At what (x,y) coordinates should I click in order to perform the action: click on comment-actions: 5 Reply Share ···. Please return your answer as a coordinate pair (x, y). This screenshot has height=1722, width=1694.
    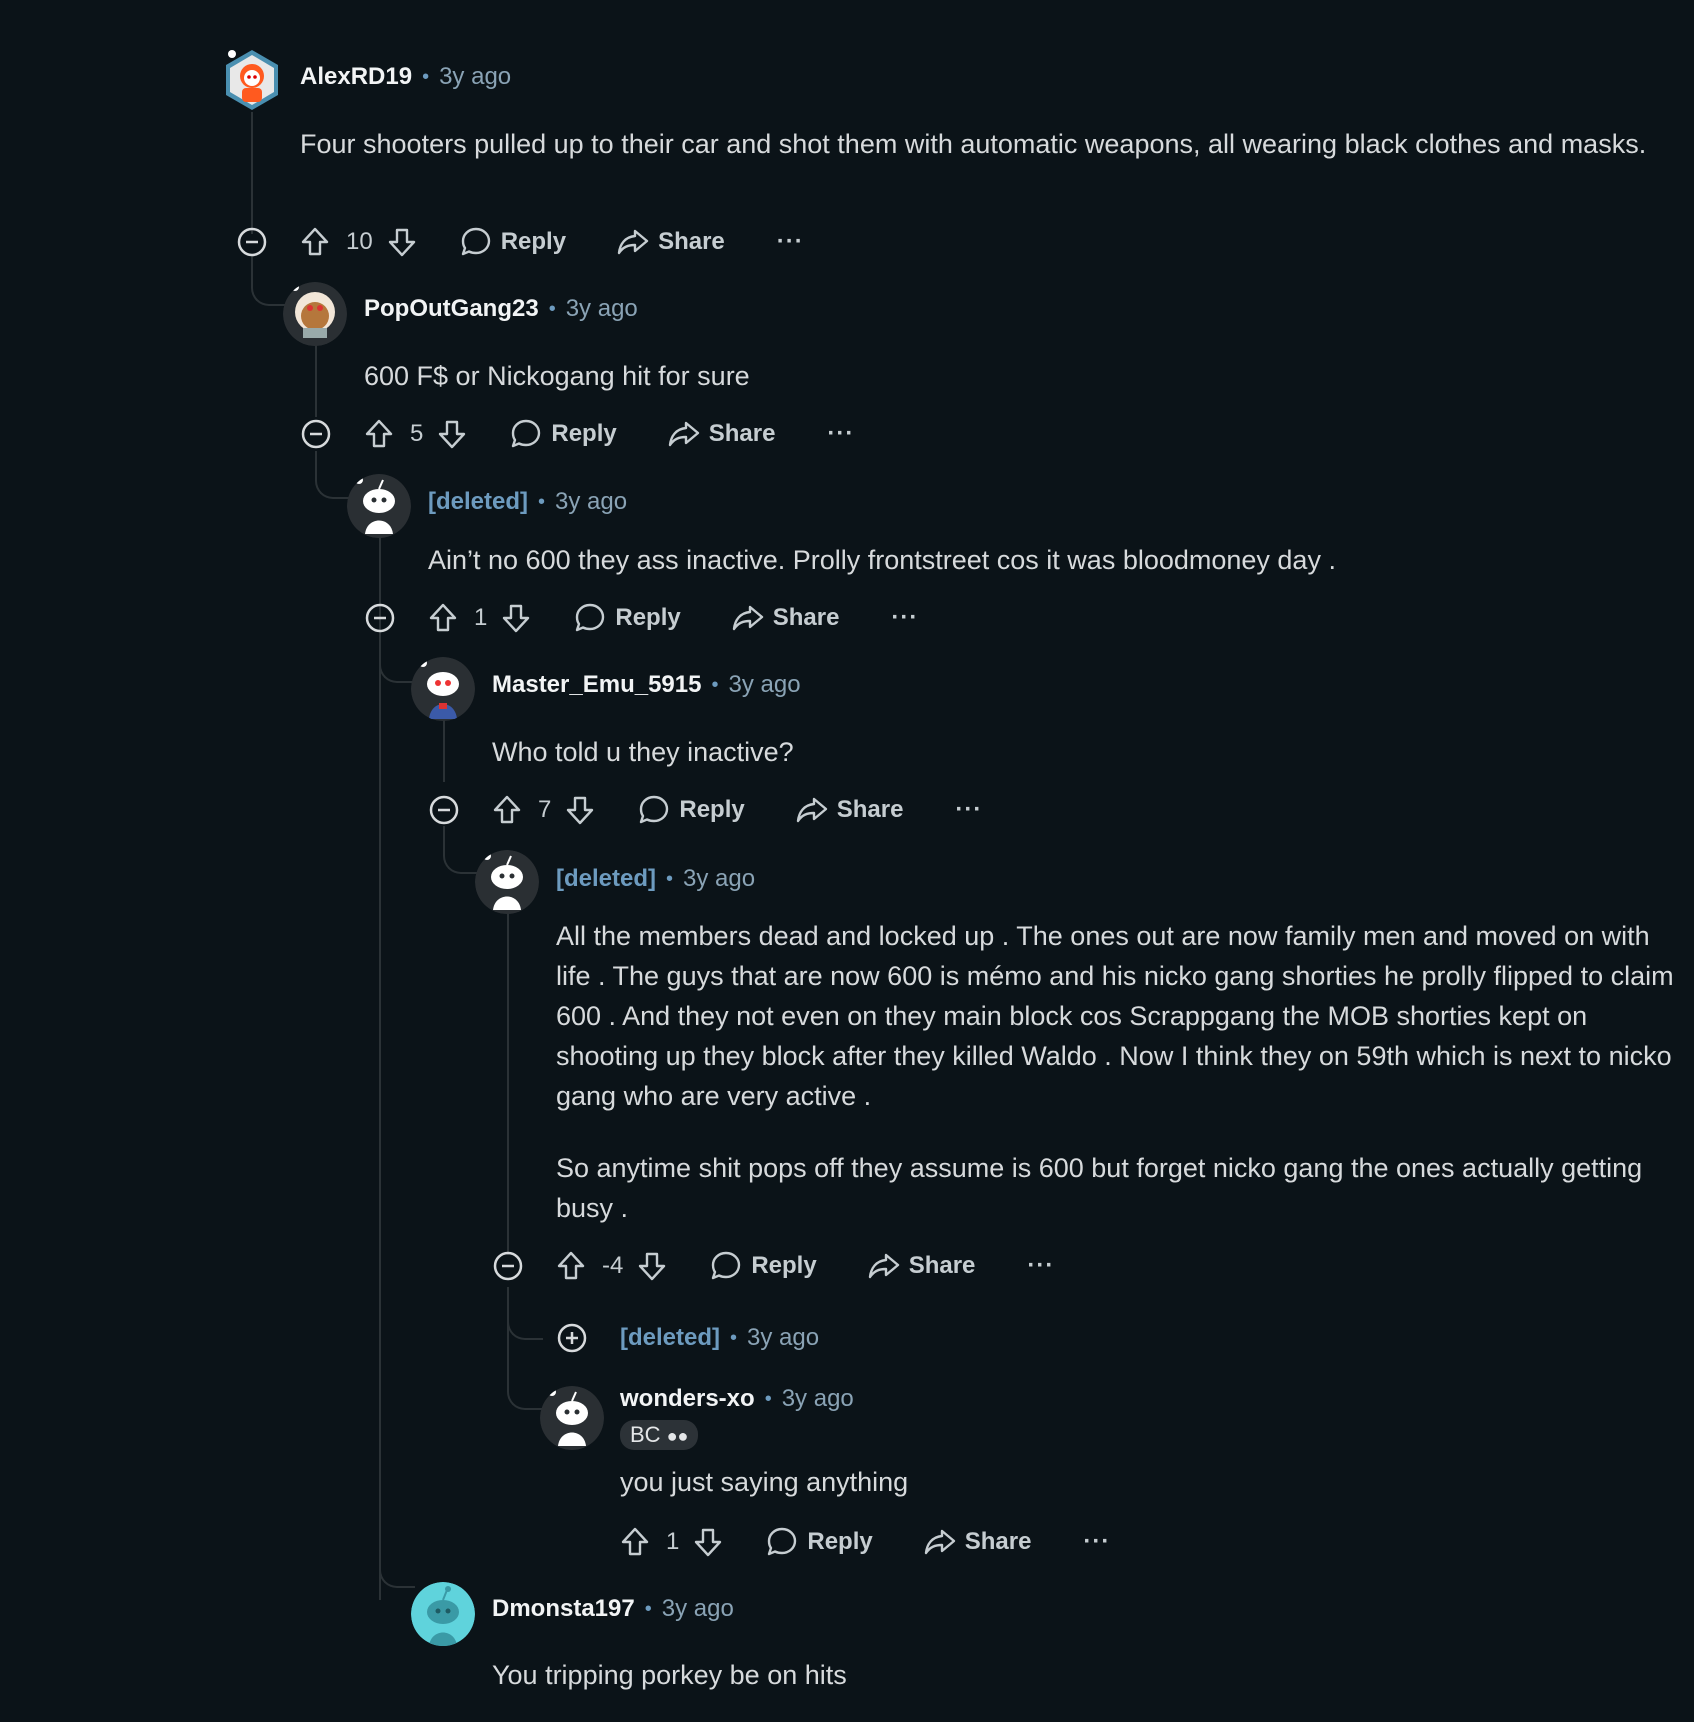
    Looking at the image, I should click on (608, 434).